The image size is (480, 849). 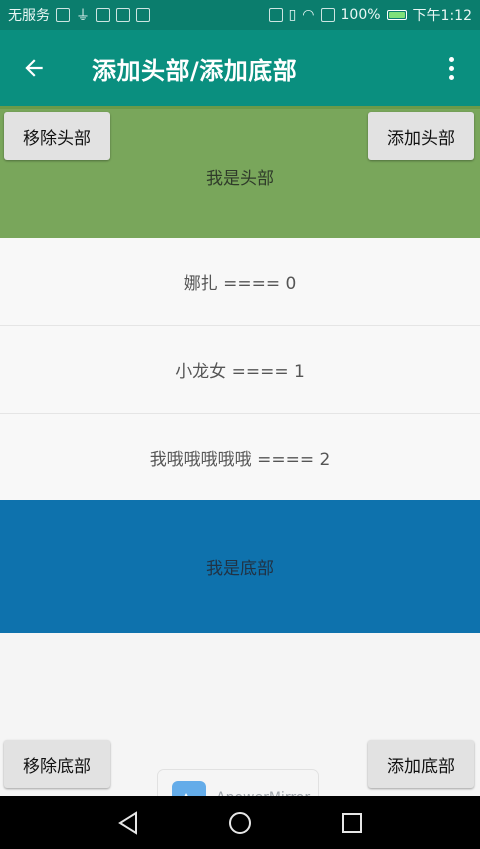 What do you see at coordinates (63, 15) in the screenshot?
I see `photo-icon` at bounding box center [63, 15].